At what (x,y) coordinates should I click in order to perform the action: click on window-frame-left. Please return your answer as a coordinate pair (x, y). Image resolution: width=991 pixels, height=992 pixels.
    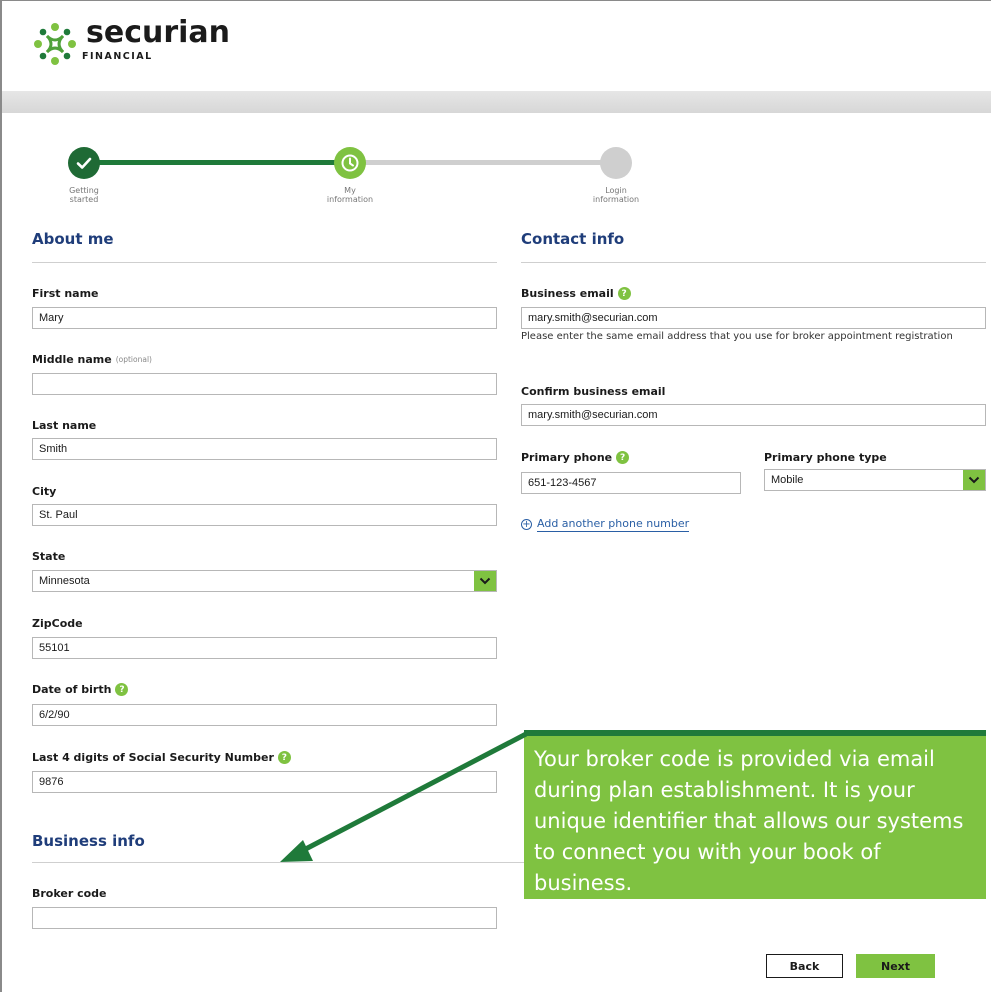
    Looking at the image, I should click on (1, 496).